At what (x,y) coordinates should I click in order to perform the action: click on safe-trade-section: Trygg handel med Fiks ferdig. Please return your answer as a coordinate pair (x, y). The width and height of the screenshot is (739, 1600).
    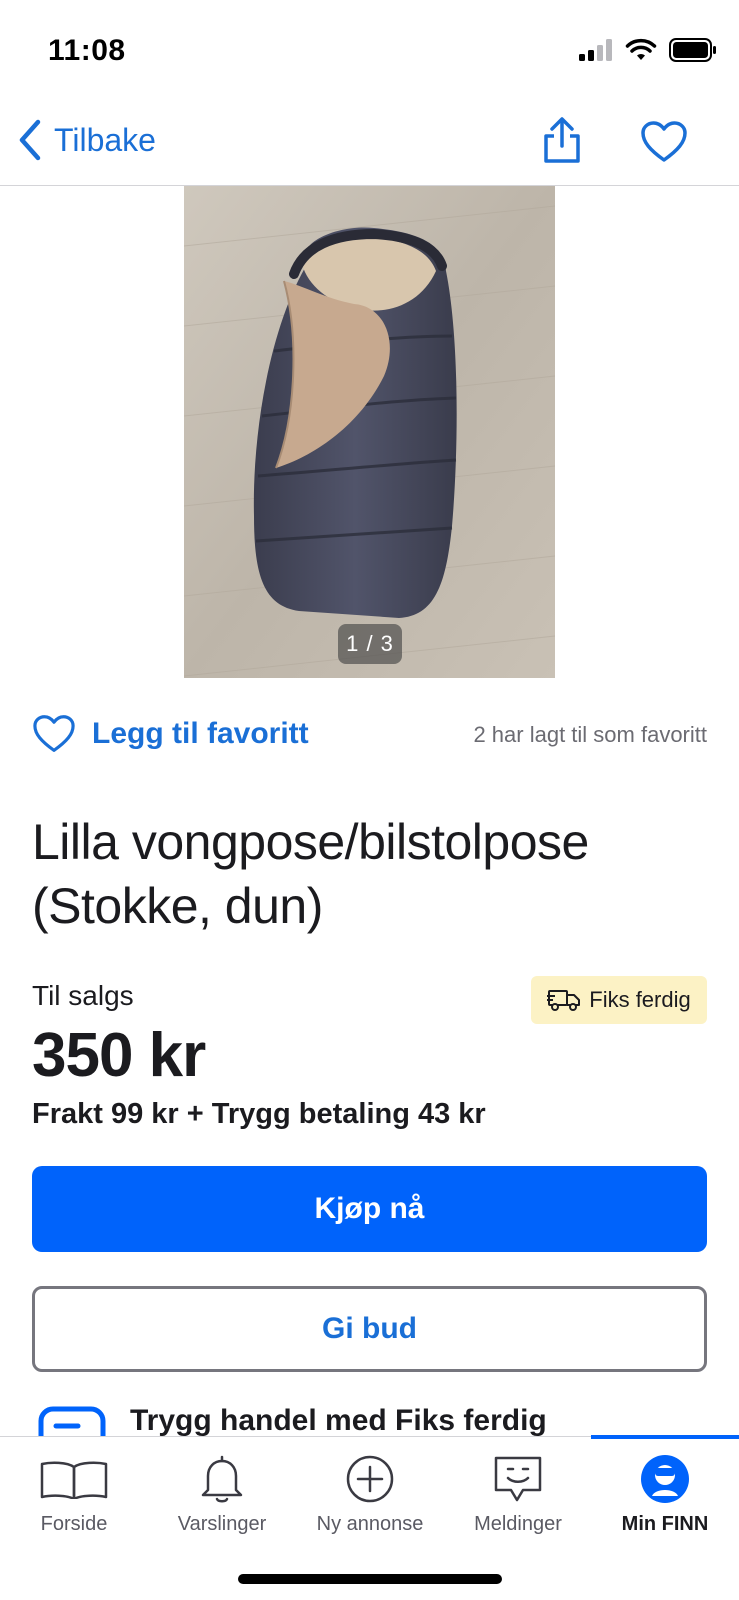
    Looking at the image, I should click on (377, 1418).